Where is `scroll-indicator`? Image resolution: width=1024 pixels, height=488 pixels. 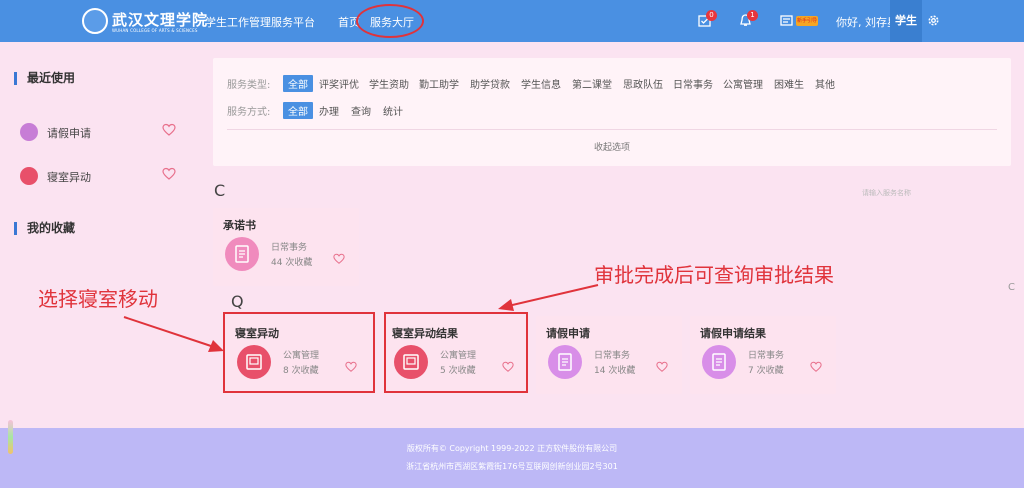
scroll-indicator is located at coordinates (10, 437).